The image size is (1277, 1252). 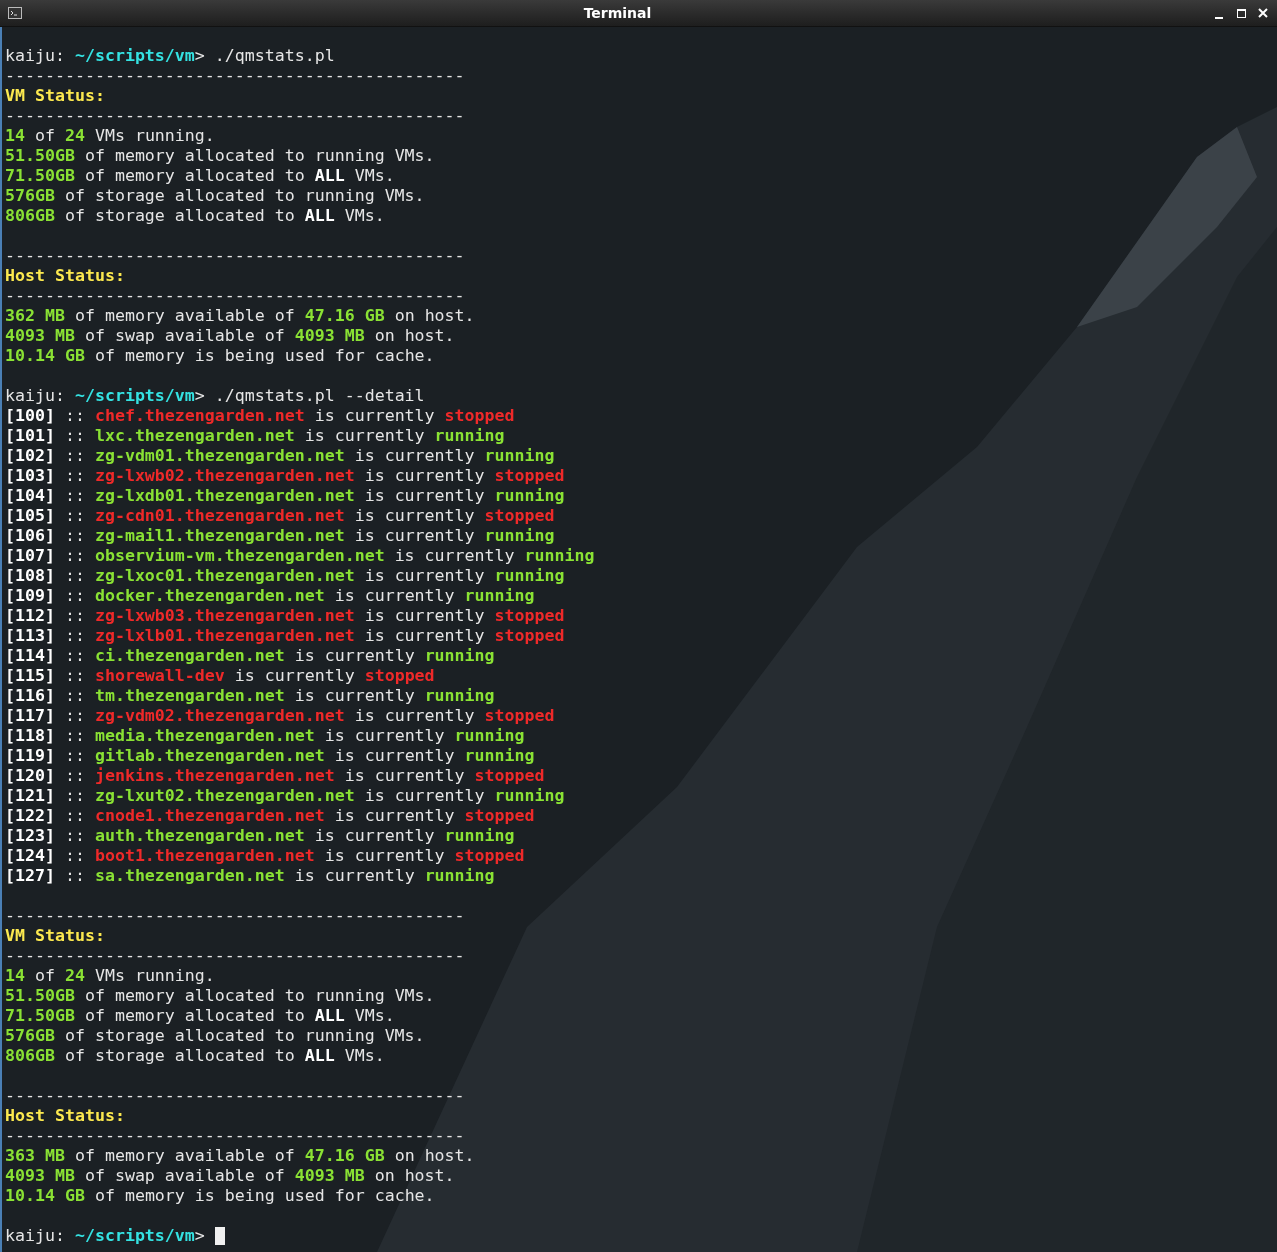 I want to click on window-title: Terminal, so click(x=617, y=13).